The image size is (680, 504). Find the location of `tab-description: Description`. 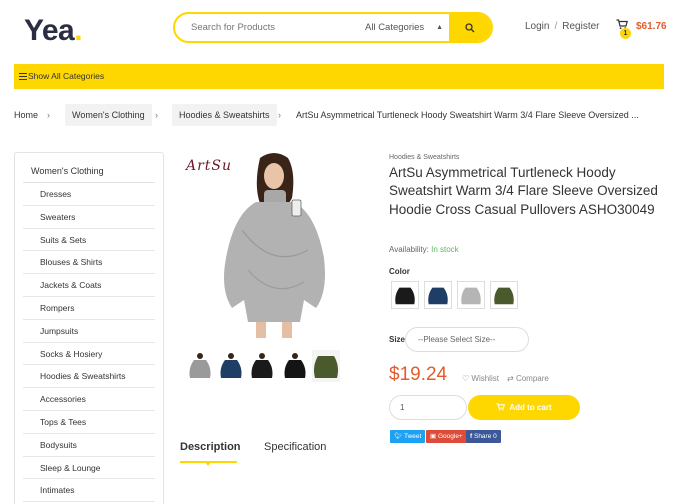

tab-description: Description is located at coordinates (210, 447).